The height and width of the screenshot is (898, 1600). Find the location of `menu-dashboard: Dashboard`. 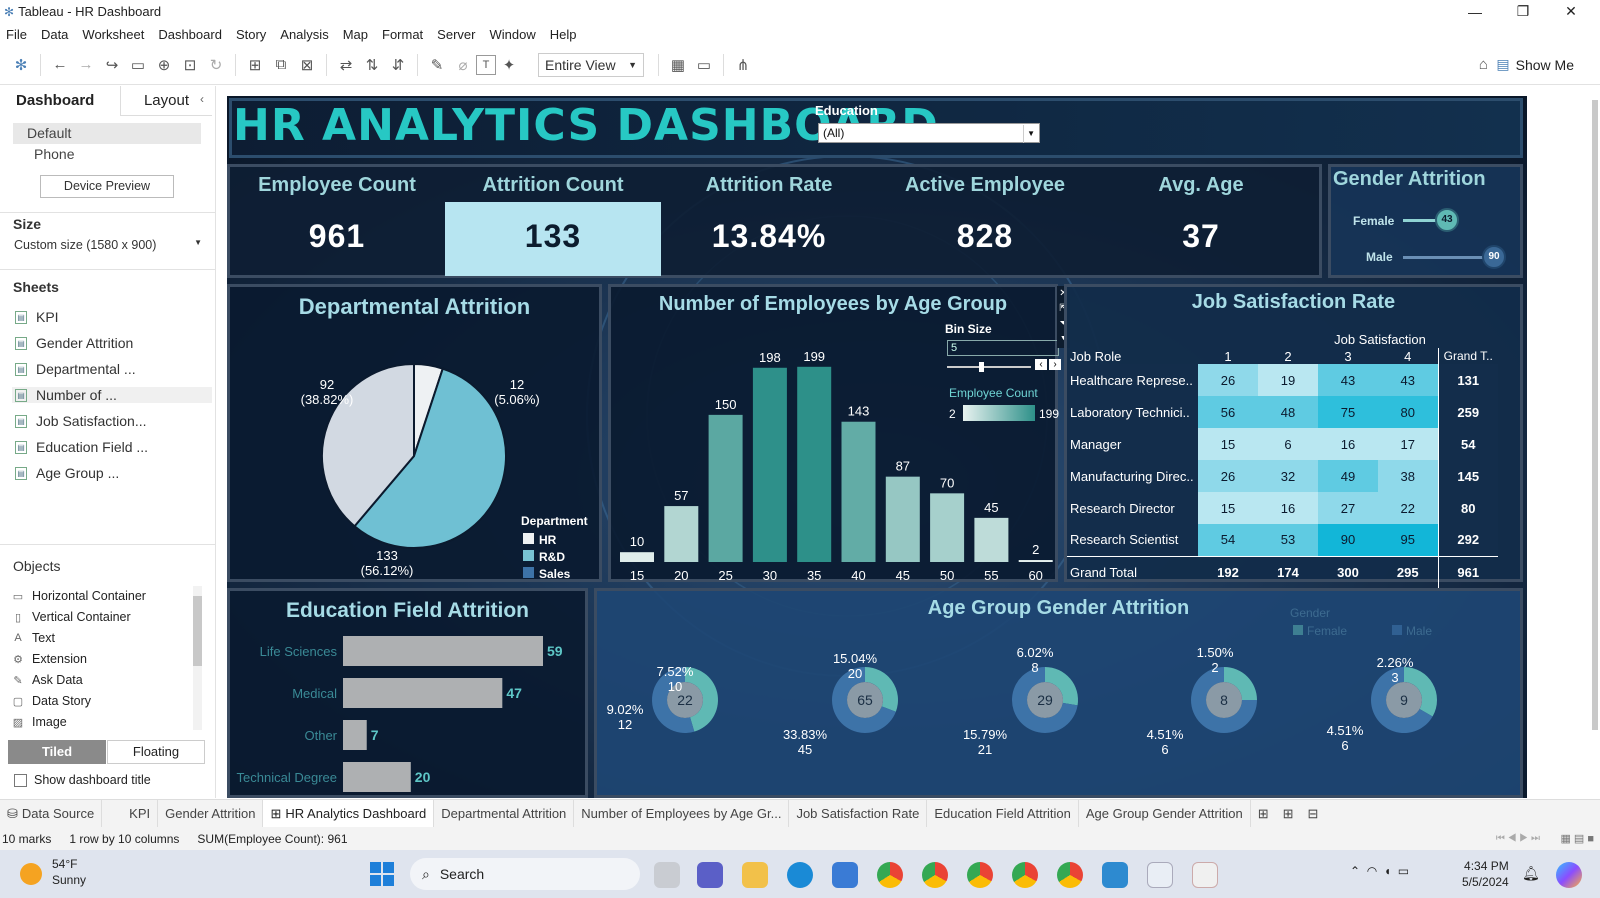

menu-dashboard: Dashboard is located at coordinates (190, 34).